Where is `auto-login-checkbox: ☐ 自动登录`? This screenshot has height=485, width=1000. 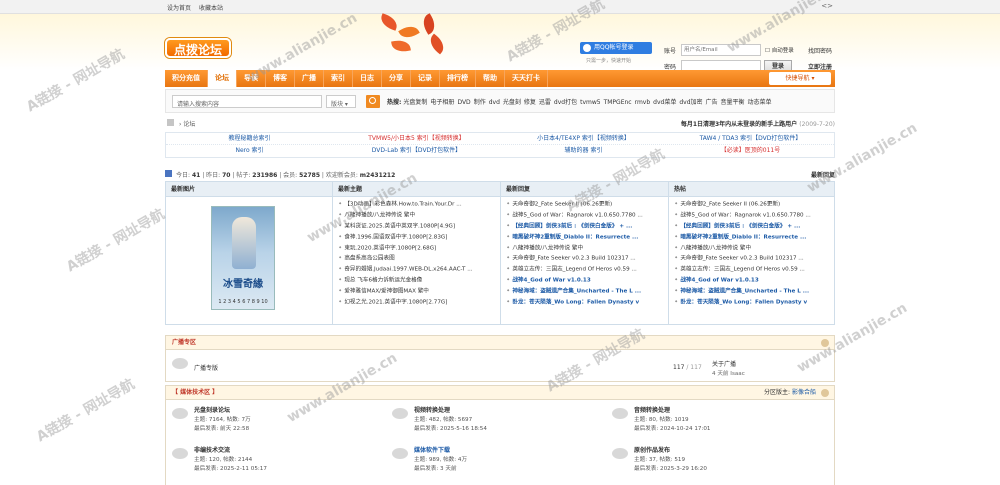
auto-login-checkbox: ☐ 自动登录 is located at coordinates (779, 50).